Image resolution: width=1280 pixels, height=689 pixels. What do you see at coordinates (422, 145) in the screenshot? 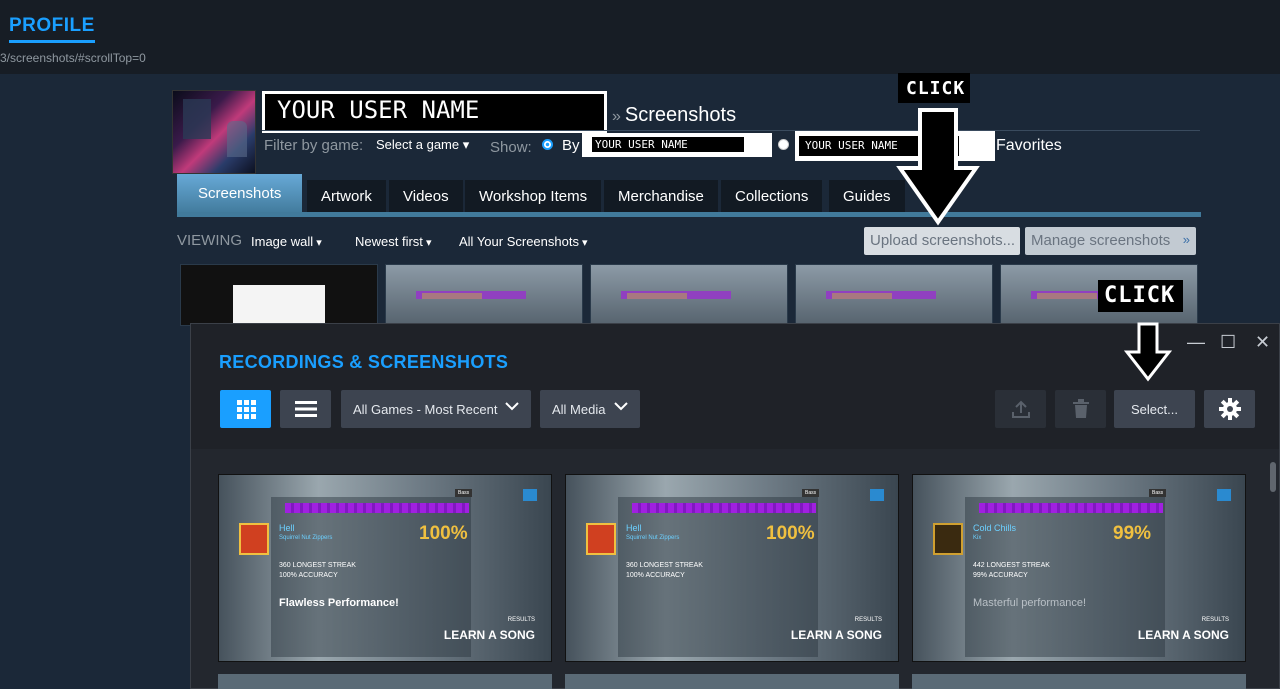
I see `select-game-dropdown: Select a game ▾` at bounding box center [422, 145].